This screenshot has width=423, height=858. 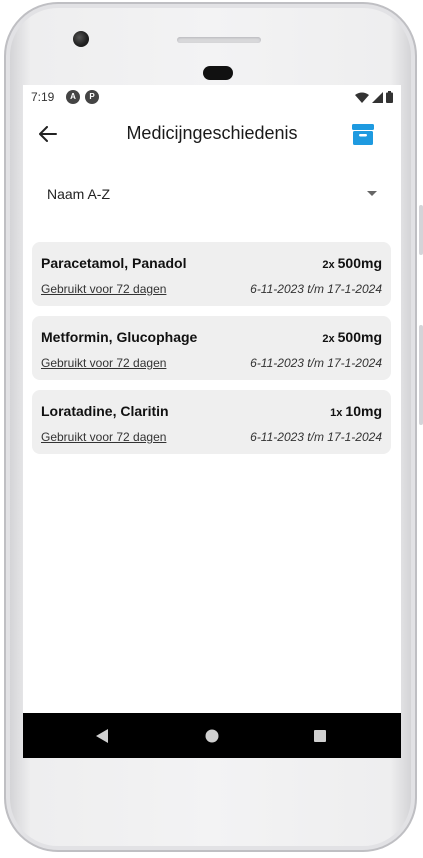 I want to click on arrow-left-icon, so click(x=48, y=134).